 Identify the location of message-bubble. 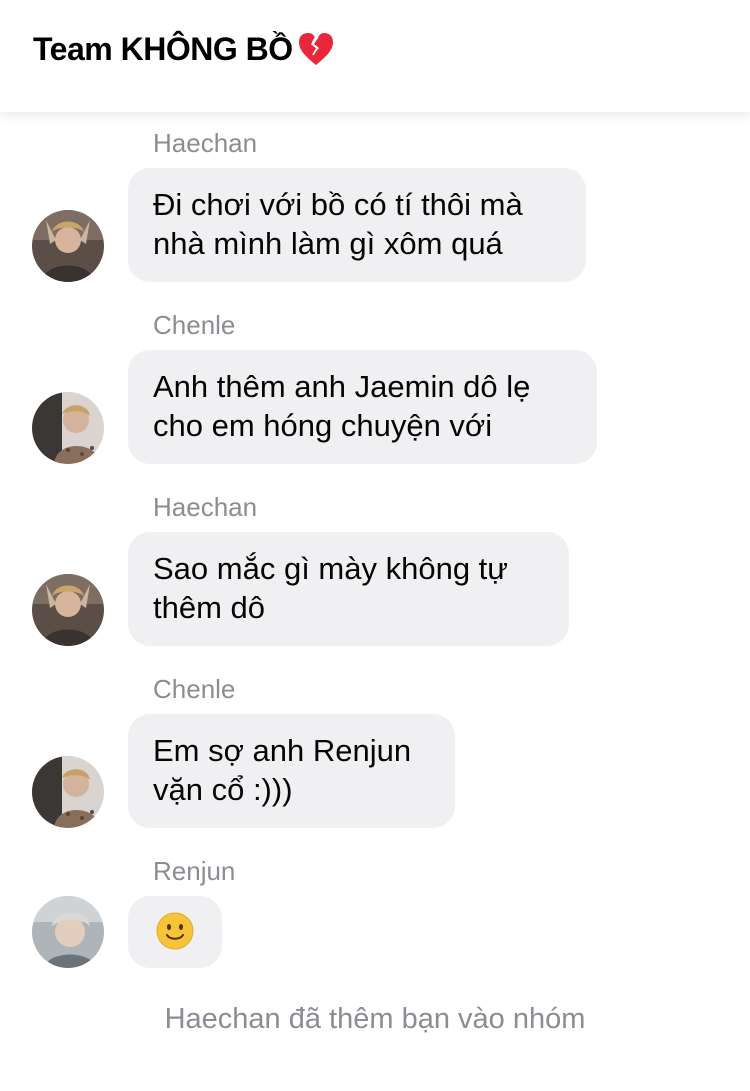
(175, 932).